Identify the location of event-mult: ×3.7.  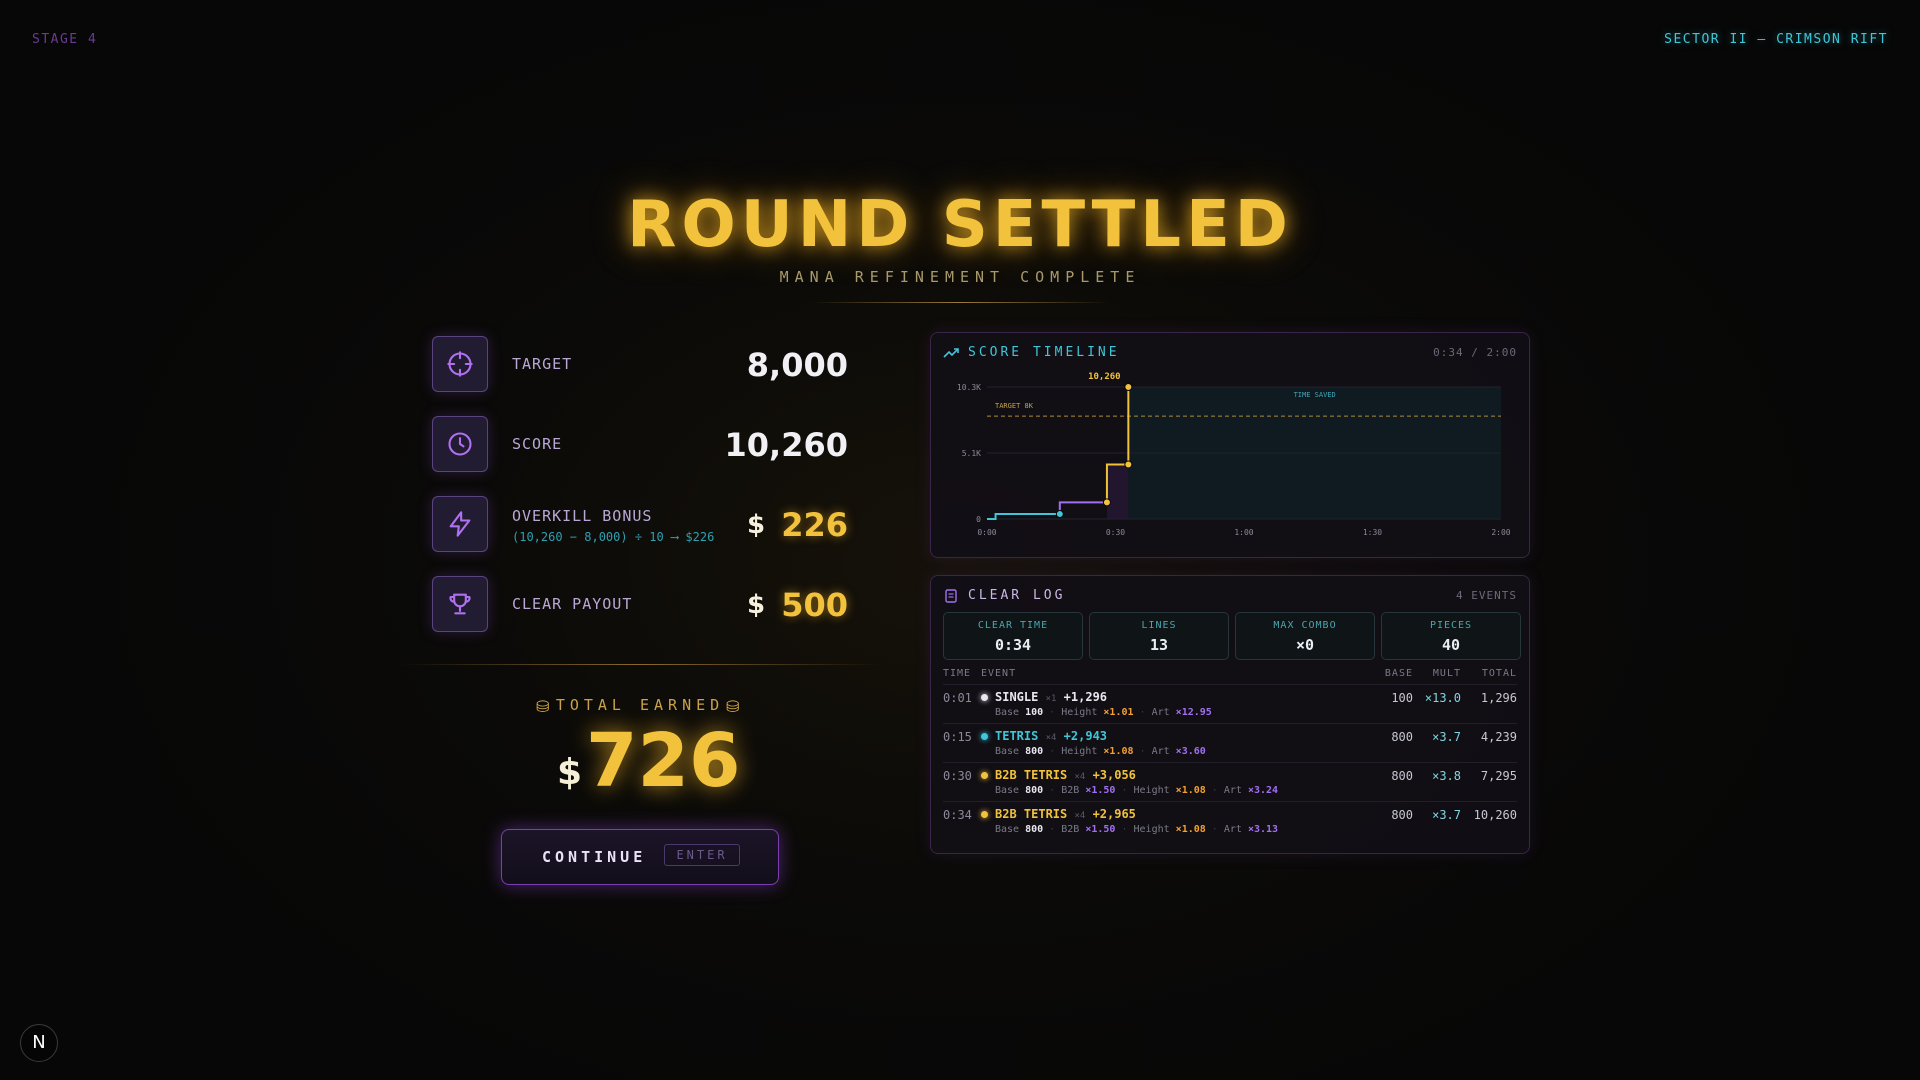
(1446, 815).